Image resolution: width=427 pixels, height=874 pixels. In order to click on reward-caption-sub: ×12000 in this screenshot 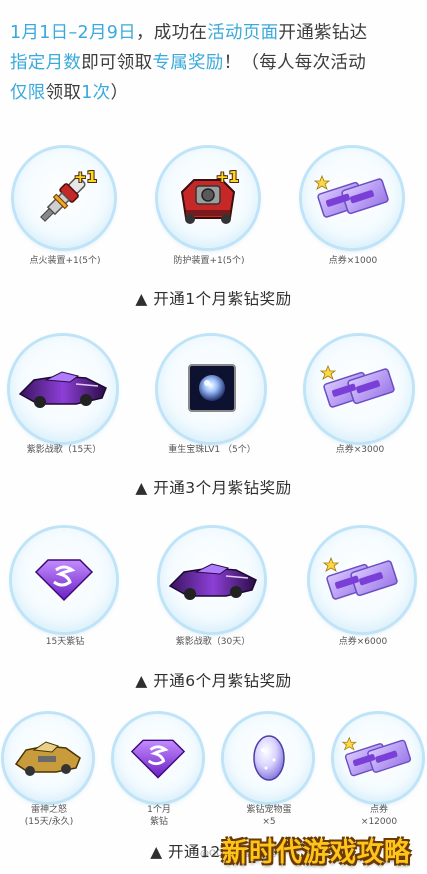, I will do `click(379, 822)`.